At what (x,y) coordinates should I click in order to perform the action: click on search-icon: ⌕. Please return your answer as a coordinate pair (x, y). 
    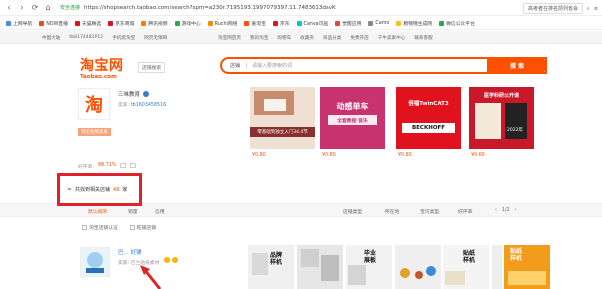
    Looking at the image, I should click on (588, 9).